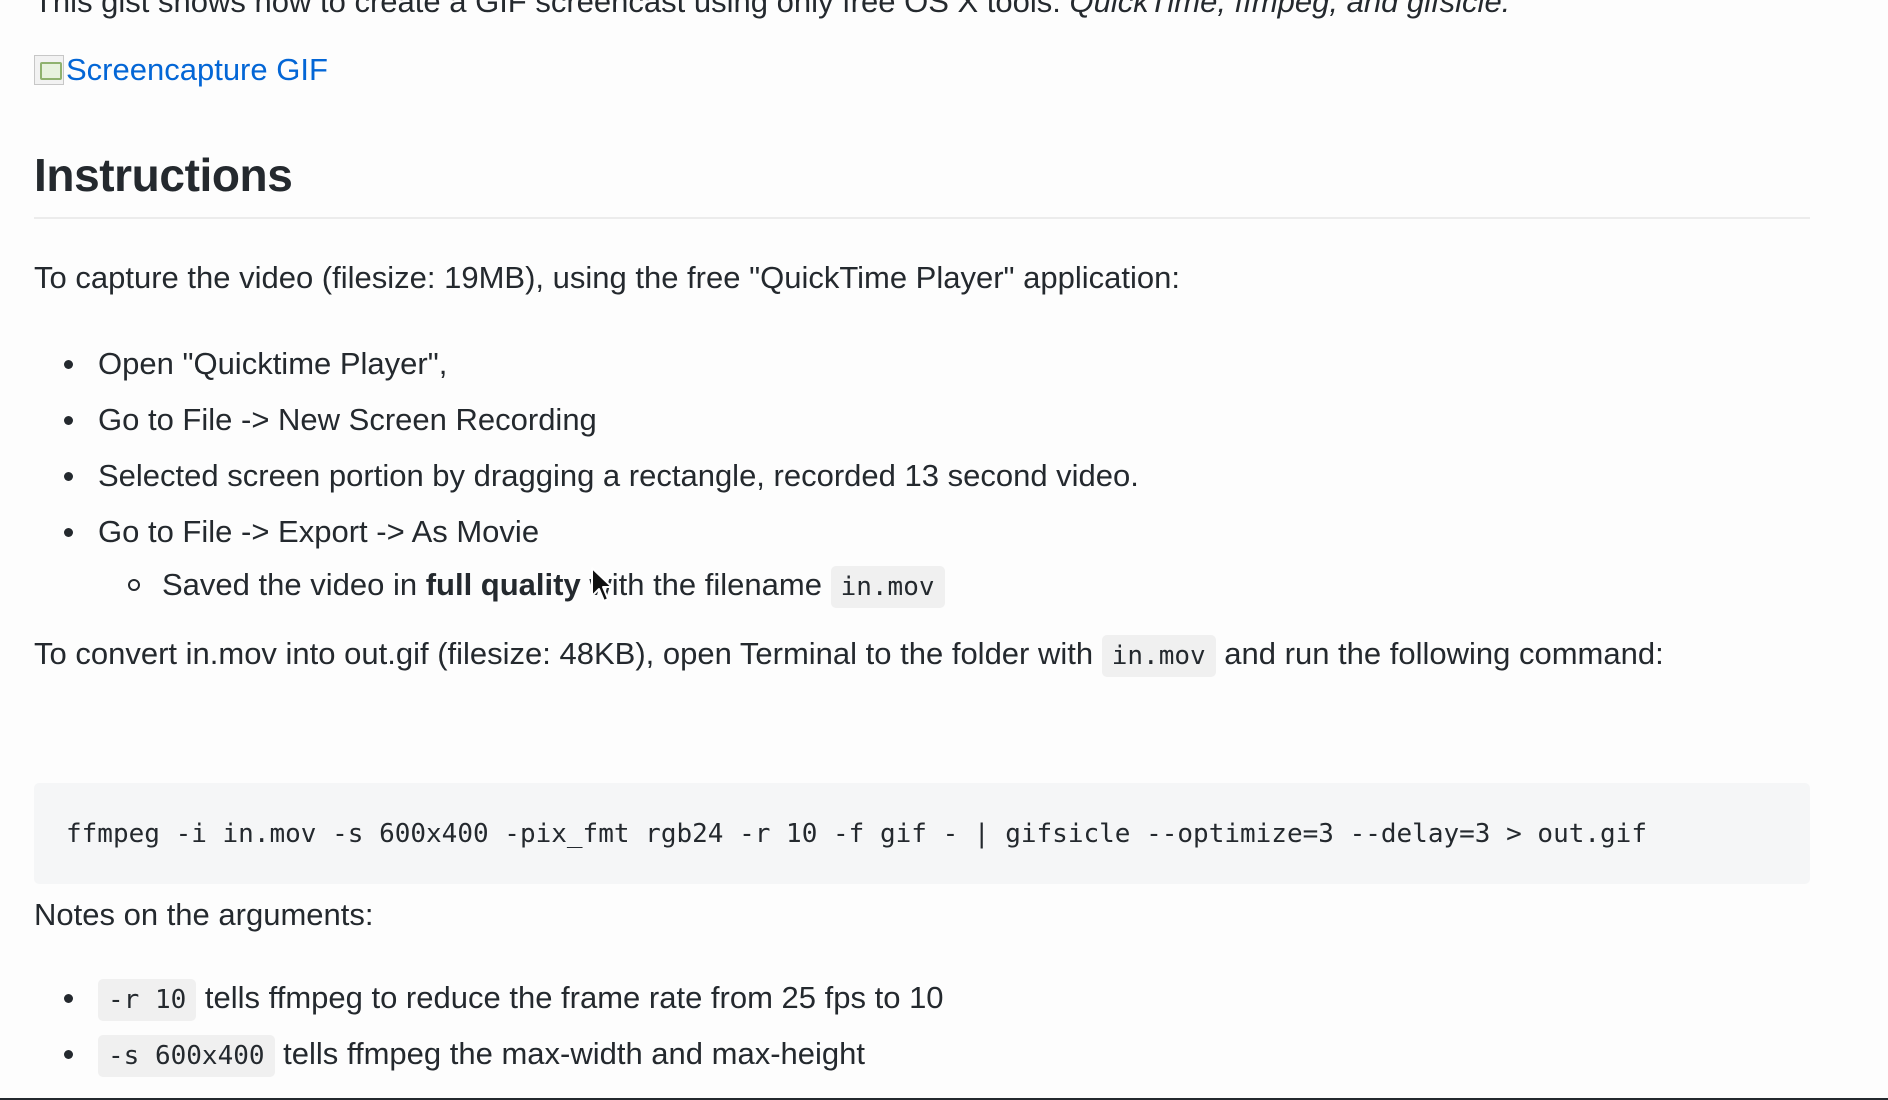 Image resolution: width=1888 pixels, height=1100 pixels. What do you see at coordinates (705, 584) in the screenshot?
I see `substep-middle: with the filename` at bounding box center [705, 584].